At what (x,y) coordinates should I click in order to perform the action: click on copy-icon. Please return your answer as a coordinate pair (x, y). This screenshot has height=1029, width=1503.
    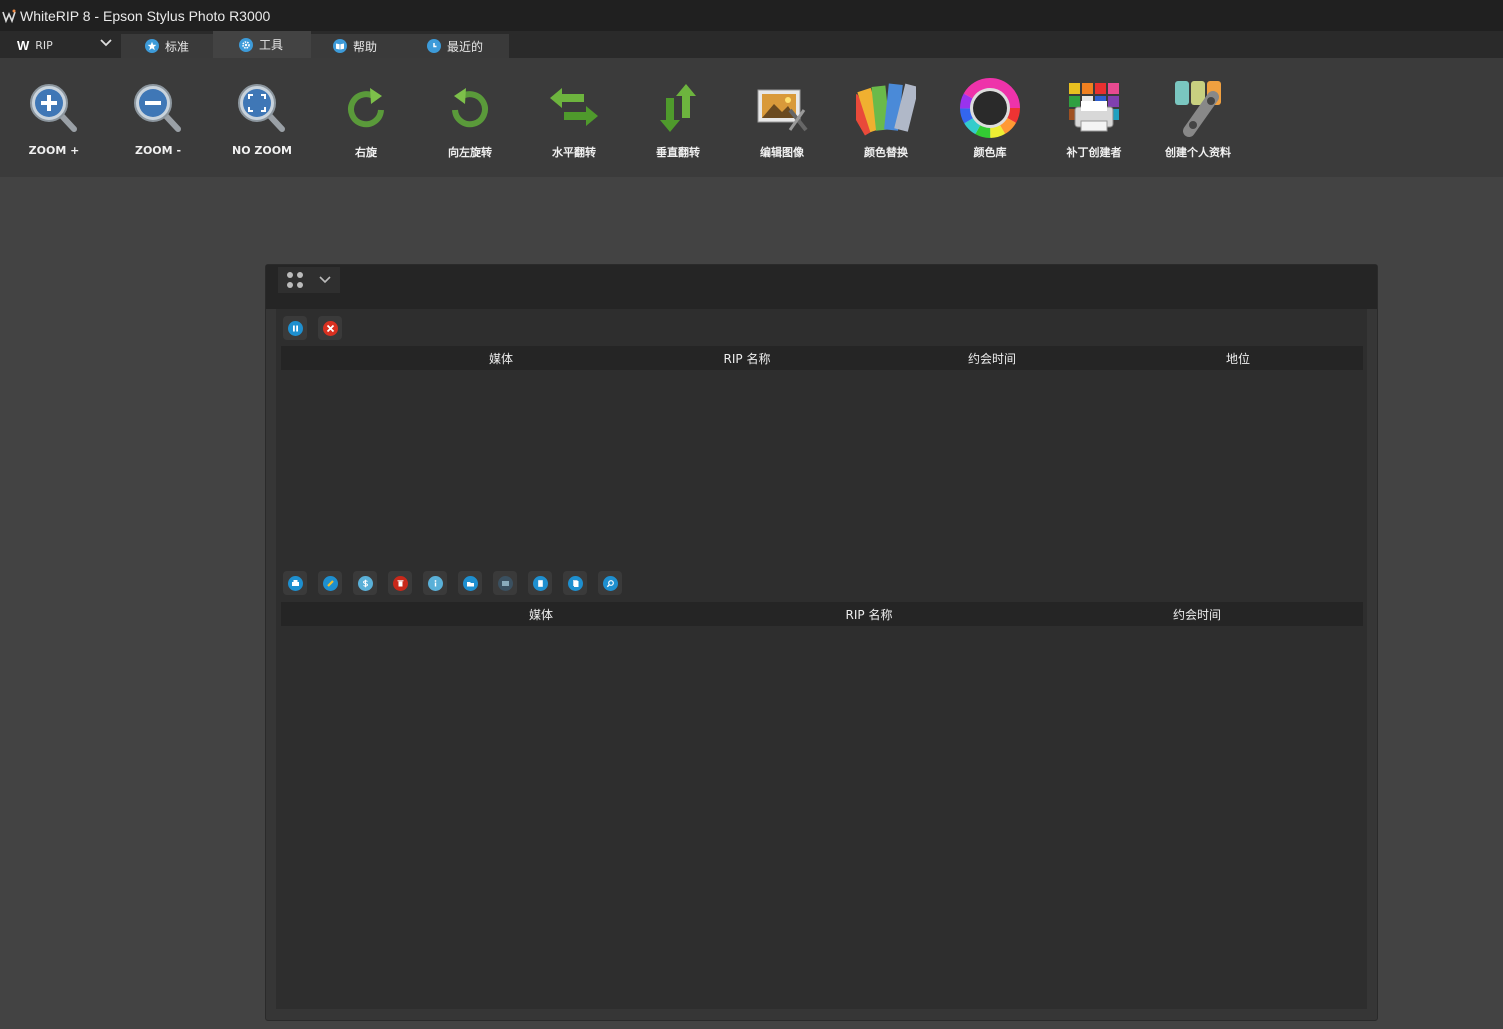
    Looking at the image, I should click on (575, 583).